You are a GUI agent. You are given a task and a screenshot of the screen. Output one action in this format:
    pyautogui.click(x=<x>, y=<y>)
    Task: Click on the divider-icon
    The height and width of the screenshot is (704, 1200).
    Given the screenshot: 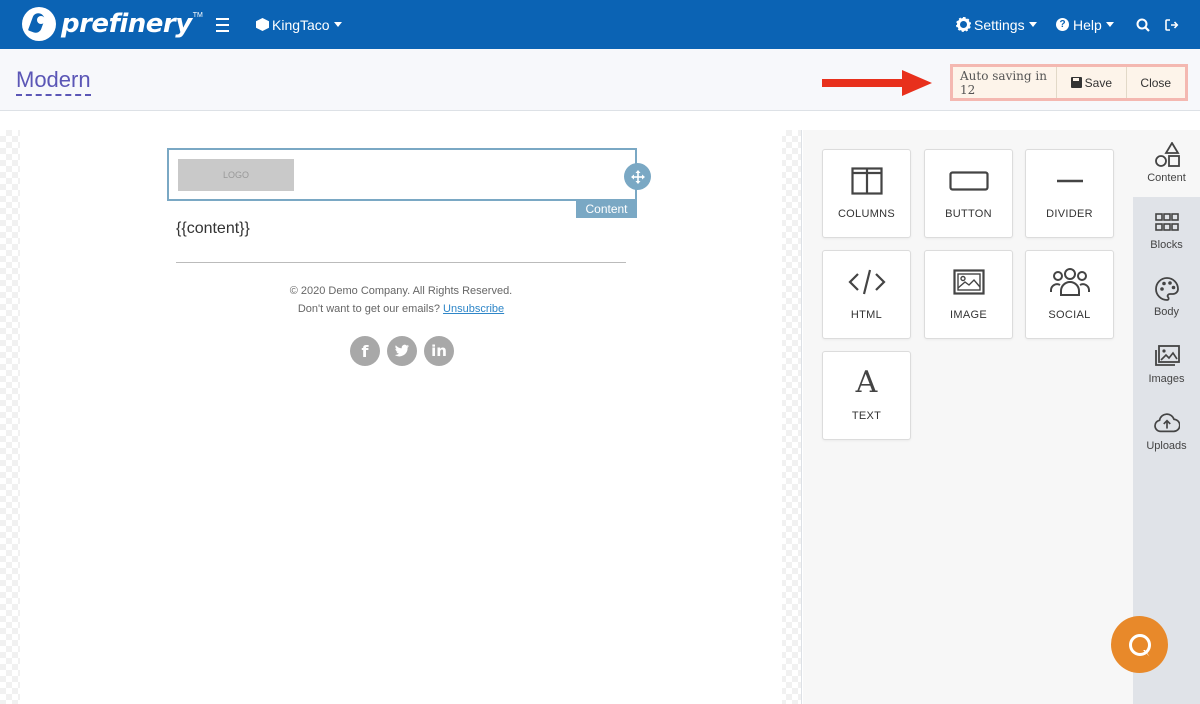 What is the action you would take?
    pyautogui.click(x=1069, y=181)
    